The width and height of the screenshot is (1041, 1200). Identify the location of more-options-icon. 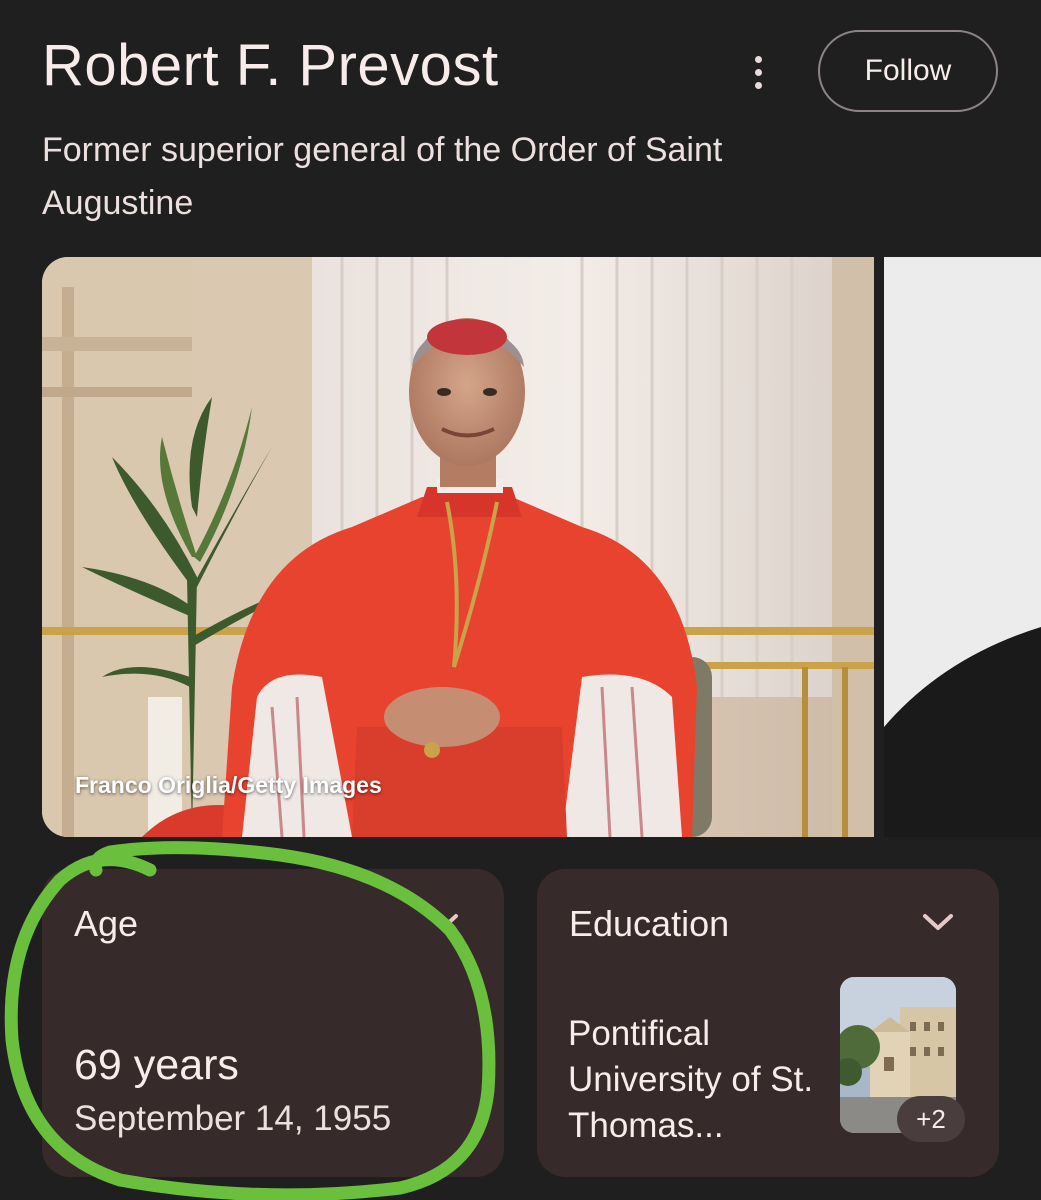
(758, 72).